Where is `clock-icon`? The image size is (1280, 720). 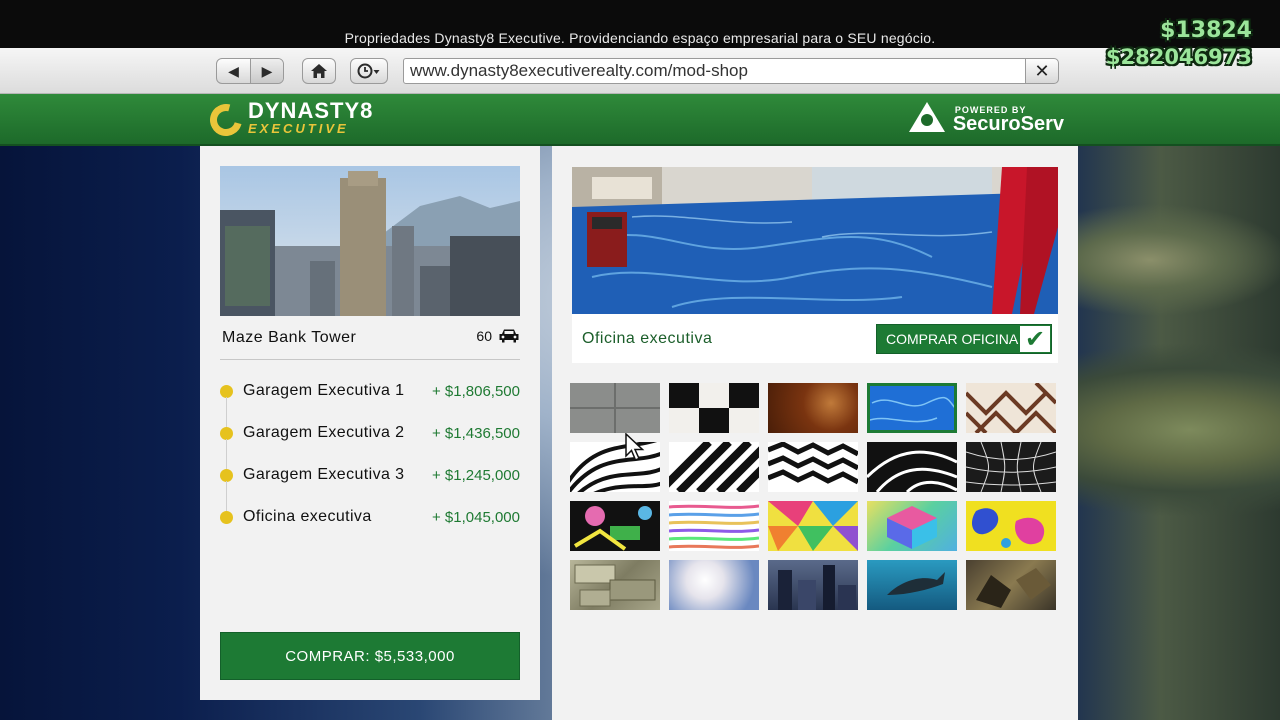
clock-icon is located at coordinates (368, 71).